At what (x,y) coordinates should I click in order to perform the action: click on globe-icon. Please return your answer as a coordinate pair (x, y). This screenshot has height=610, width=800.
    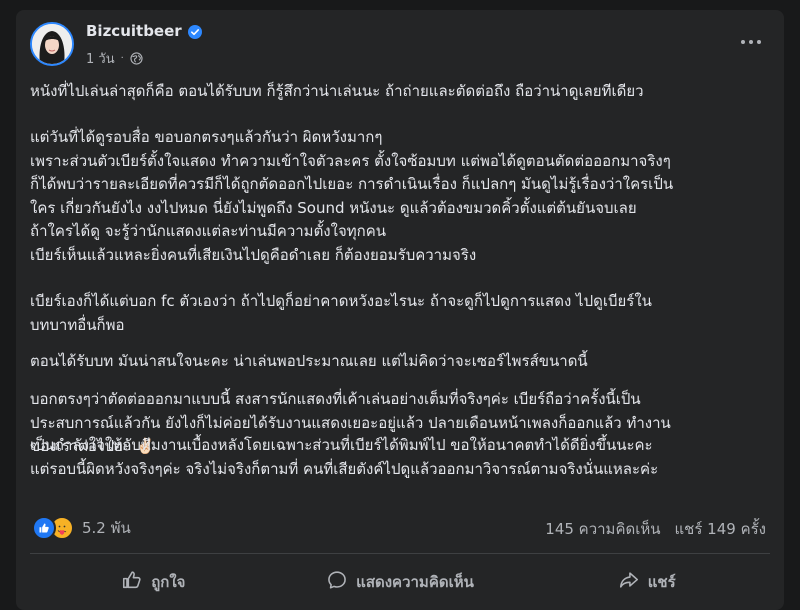
    Looking at the image, I should click on (136, 58).